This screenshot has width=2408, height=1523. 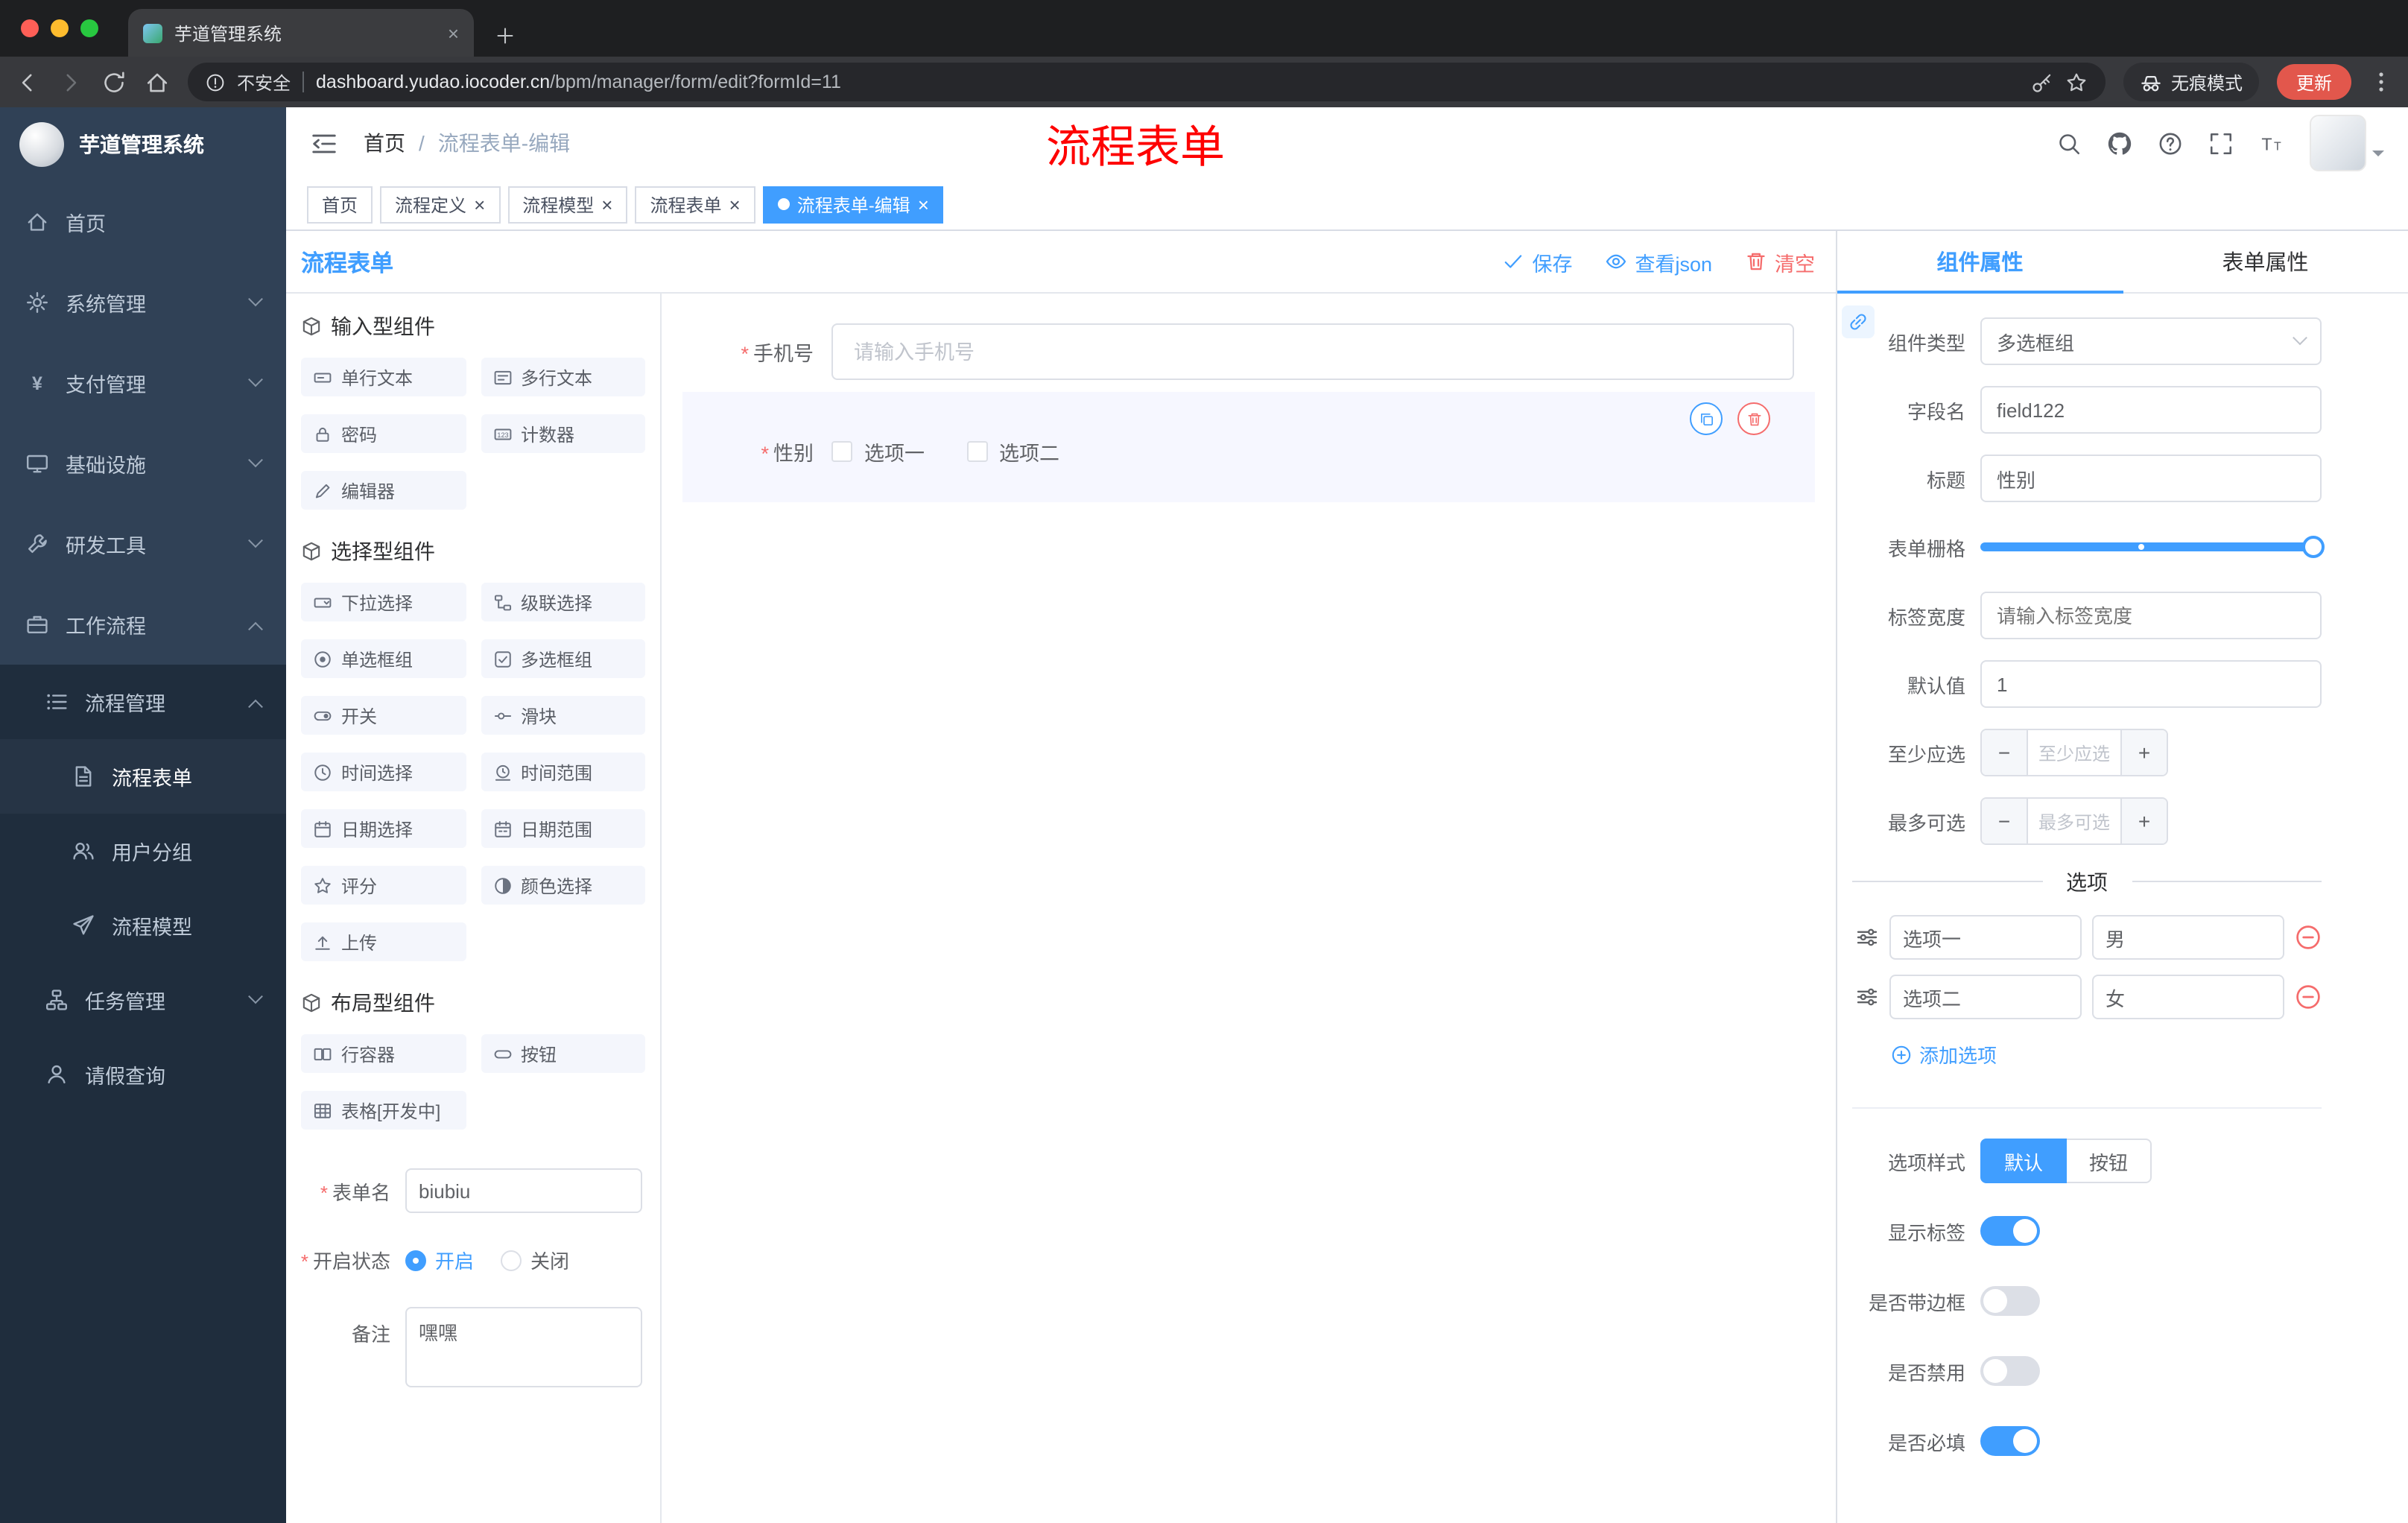 I want to click on palette-item-radio-group: 单选框组, so click(x=383, y=659).